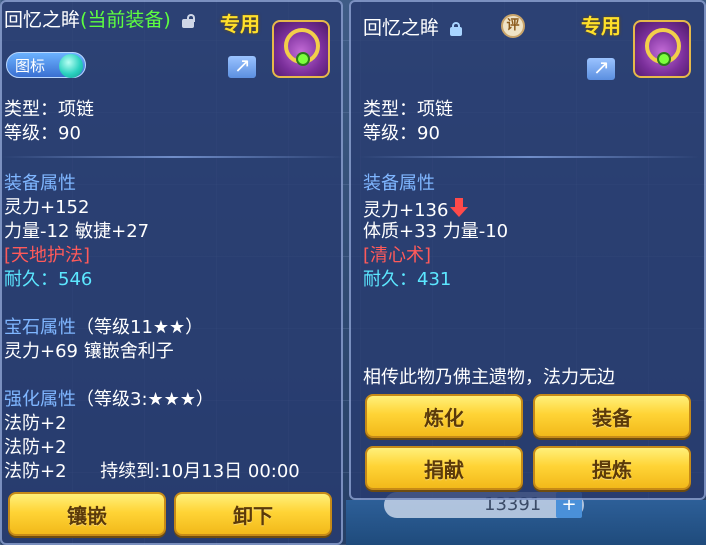 The image size is (706, 545). Describe the element at coordinates (48, 279) in the screenshot. I see `durability: 耐久：546` at that location.